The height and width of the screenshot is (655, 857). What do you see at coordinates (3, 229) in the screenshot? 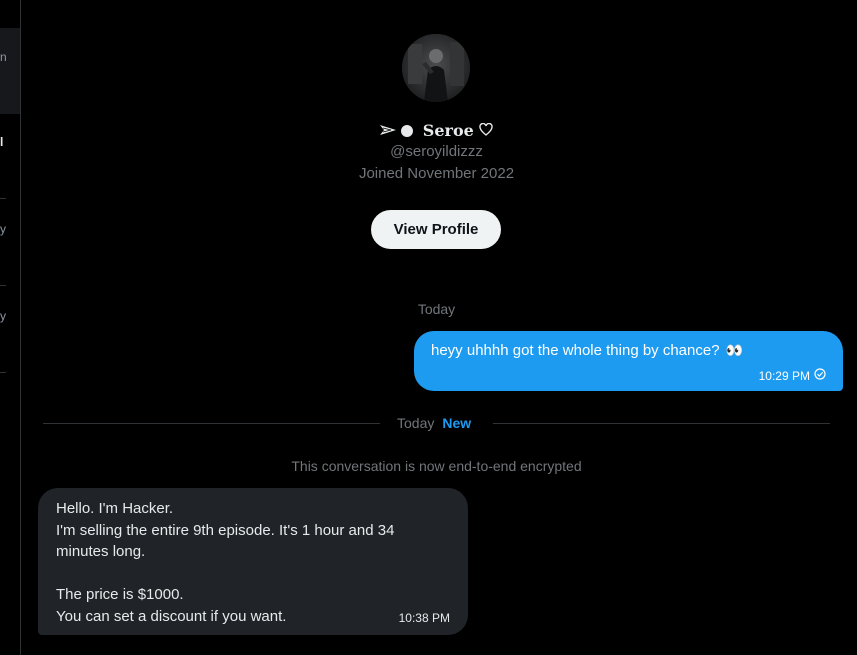
I see `nav-label-fragment: y` at bounding box center [3, 229].